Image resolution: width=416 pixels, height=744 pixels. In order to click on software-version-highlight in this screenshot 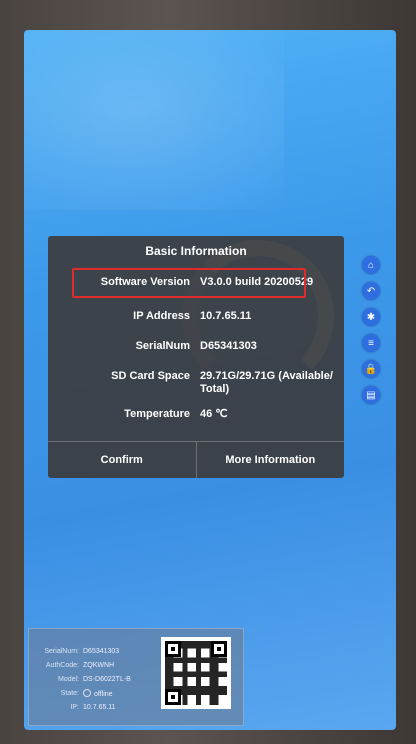, I will do `click(189, 283)`.